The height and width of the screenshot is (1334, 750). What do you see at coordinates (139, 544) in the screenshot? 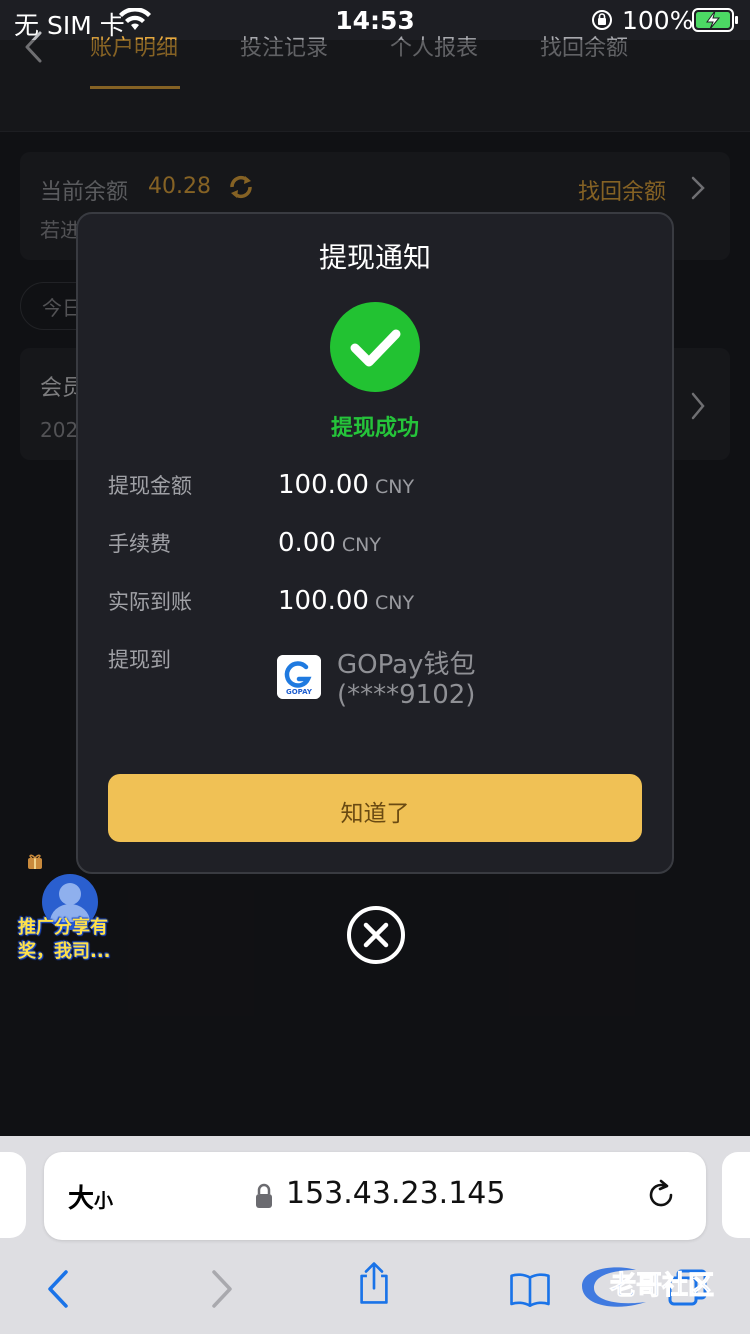
I see `fee-label: 手续费` at bounding box center [139, 544].